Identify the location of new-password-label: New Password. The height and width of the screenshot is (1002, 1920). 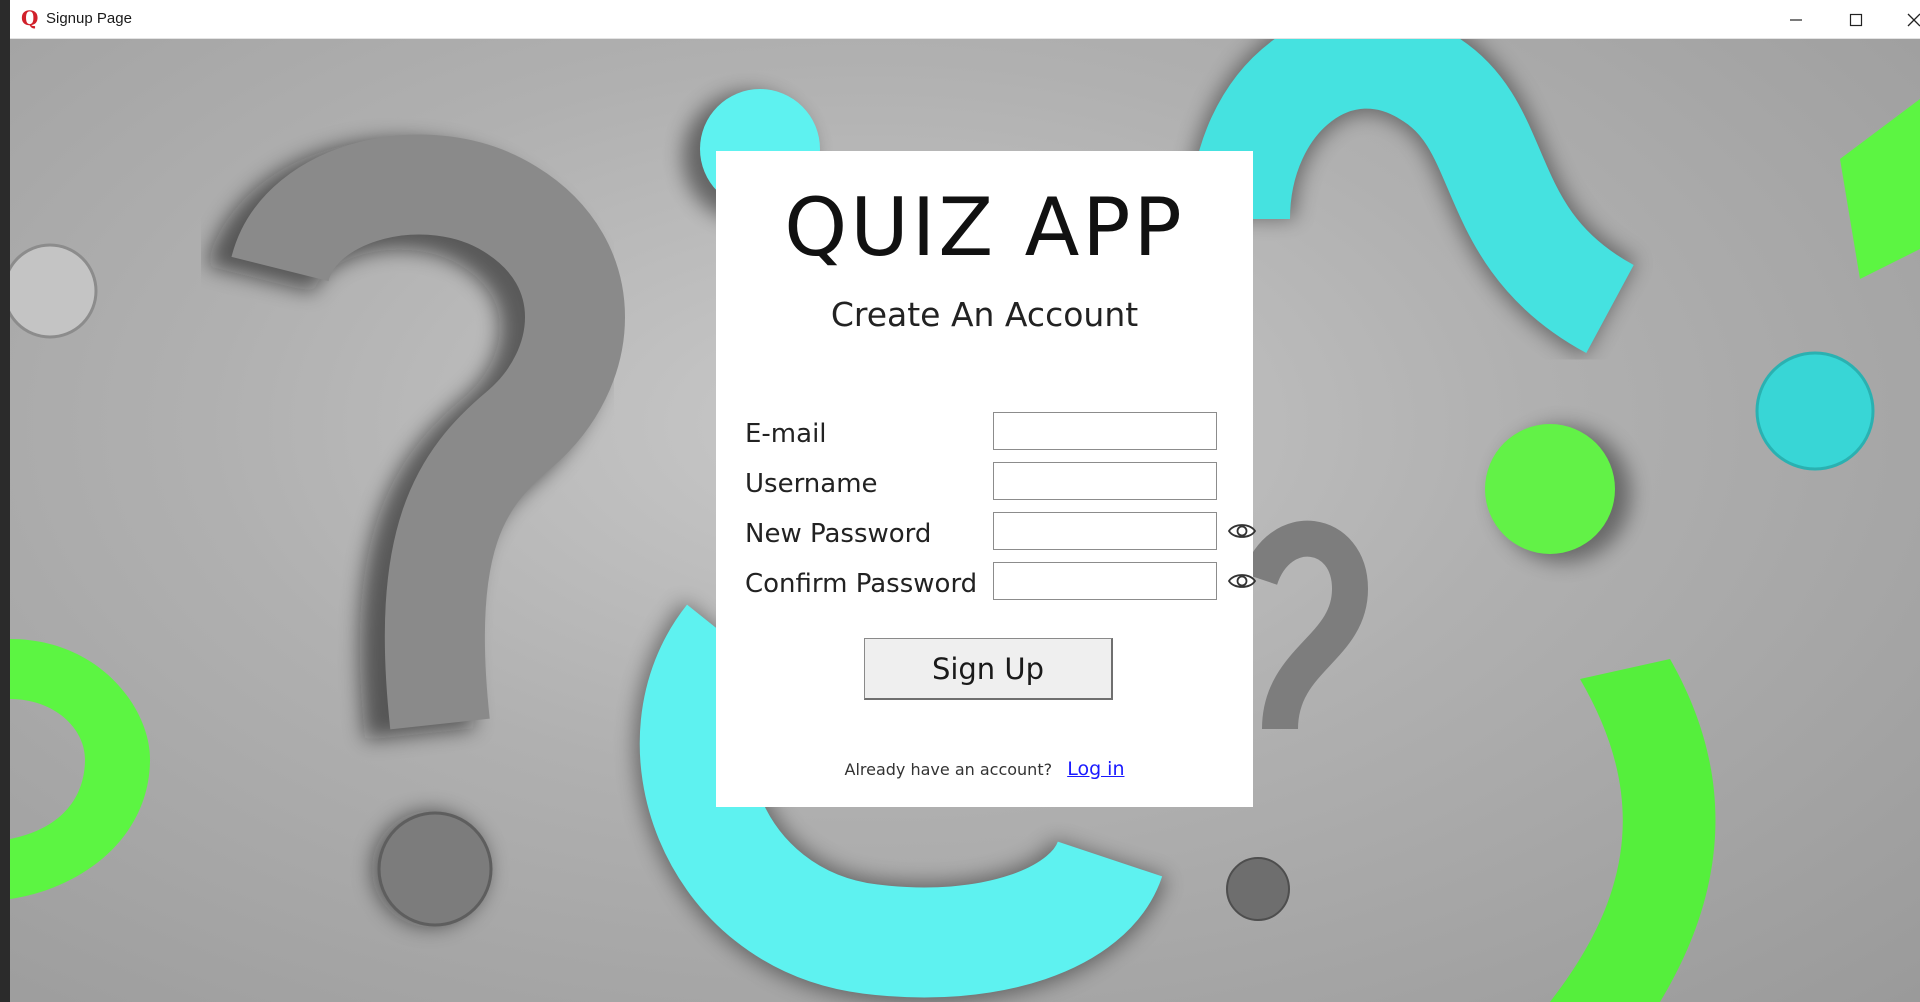
(838, 534).